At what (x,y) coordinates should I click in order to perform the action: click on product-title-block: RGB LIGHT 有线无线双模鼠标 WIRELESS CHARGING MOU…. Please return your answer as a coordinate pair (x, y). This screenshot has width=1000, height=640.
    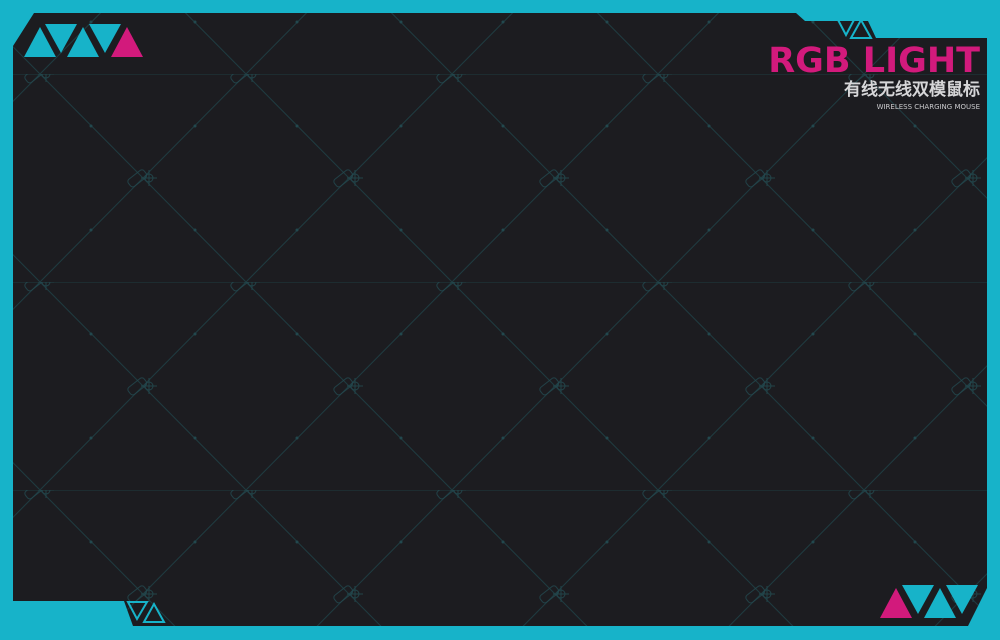
    Looking at the image, I should click on (874, 77).